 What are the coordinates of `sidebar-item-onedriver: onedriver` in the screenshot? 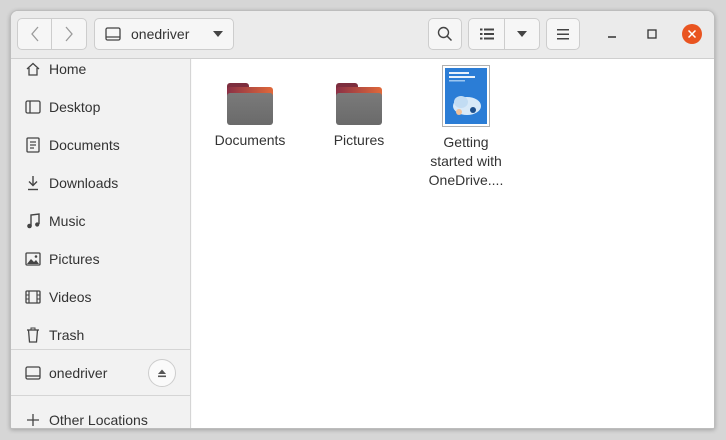 It's located at (100, 373).